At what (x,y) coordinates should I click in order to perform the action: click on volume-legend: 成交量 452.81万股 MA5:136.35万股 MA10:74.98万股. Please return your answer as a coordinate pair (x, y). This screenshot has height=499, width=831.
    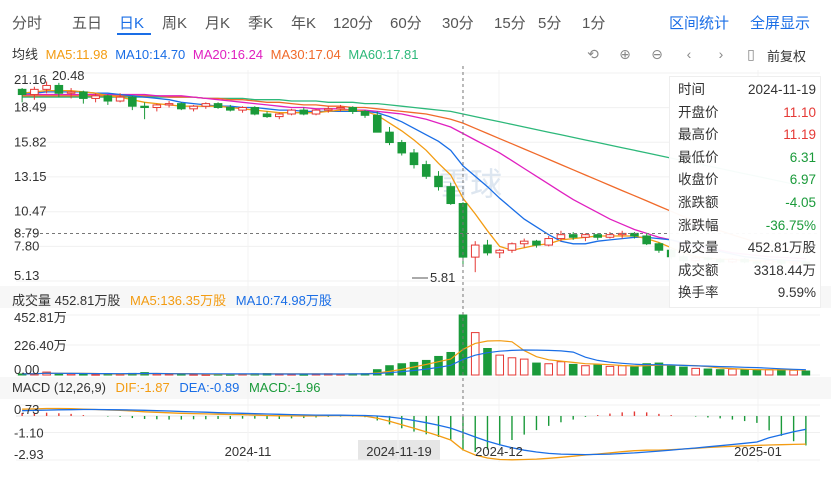
    Looking at the image, I should click on (175, 299).